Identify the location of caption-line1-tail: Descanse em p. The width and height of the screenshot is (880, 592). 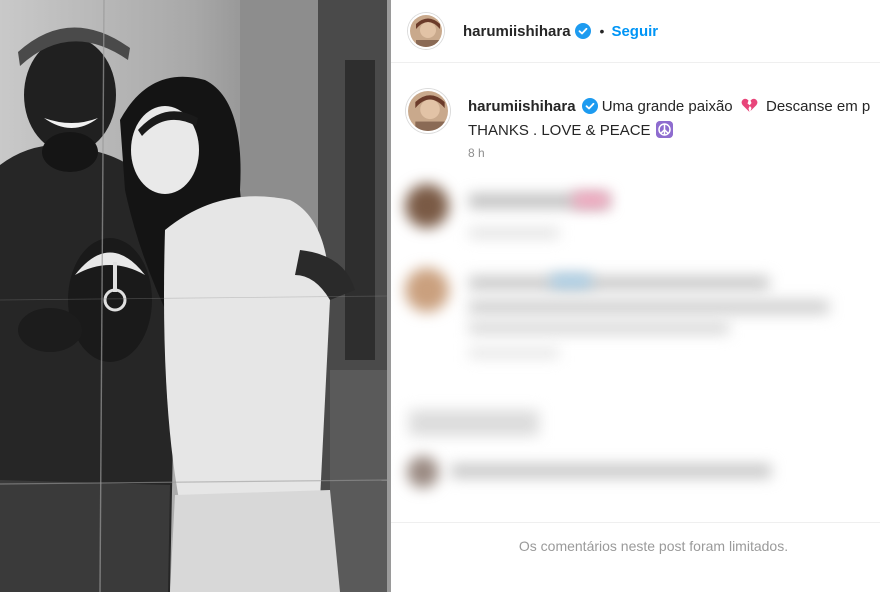
(818, 106).